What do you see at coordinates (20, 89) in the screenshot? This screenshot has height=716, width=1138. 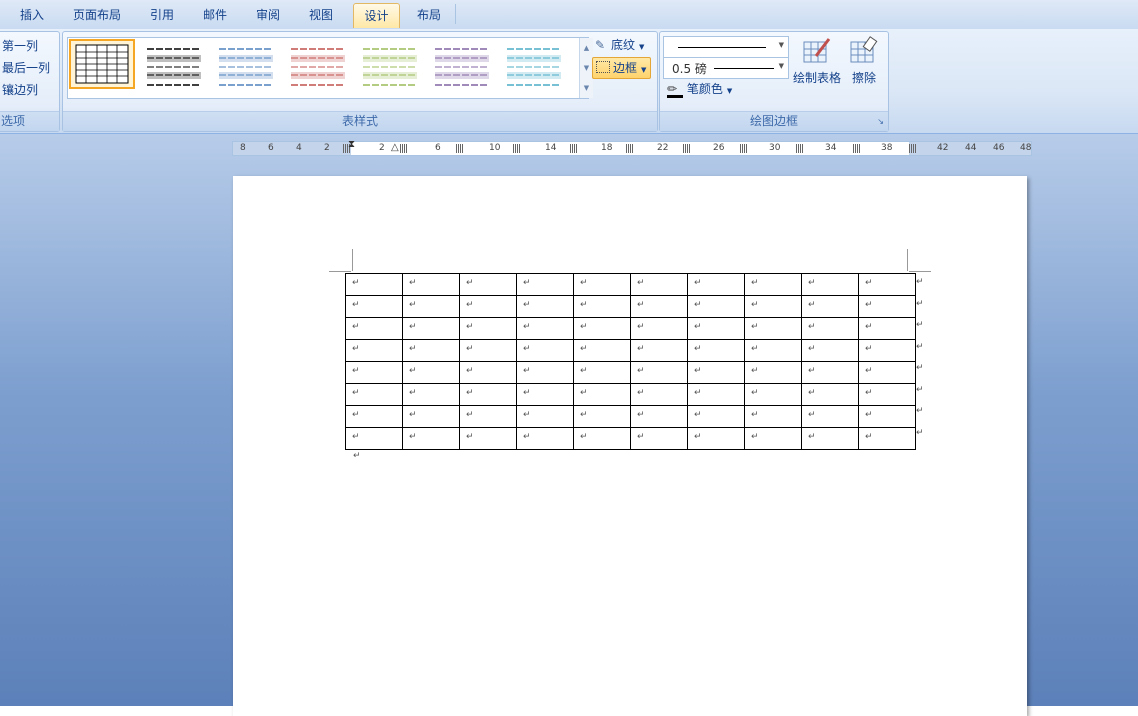 I see `banded-columns-option: 镶边列` at bounding box center [20, 89].